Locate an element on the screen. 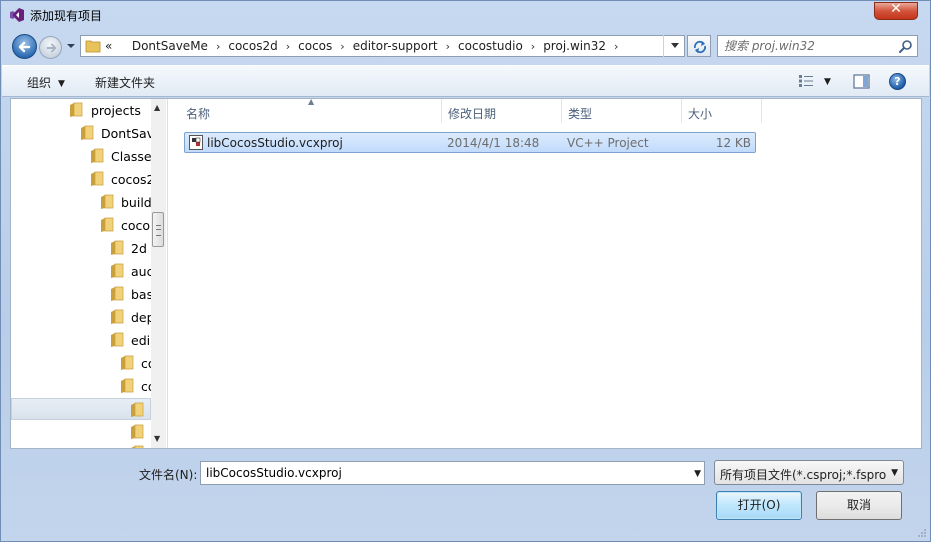 This screenshot has width=931, height=542. sort-ascending-icon: ▲ is located at coordinates (311, 101).